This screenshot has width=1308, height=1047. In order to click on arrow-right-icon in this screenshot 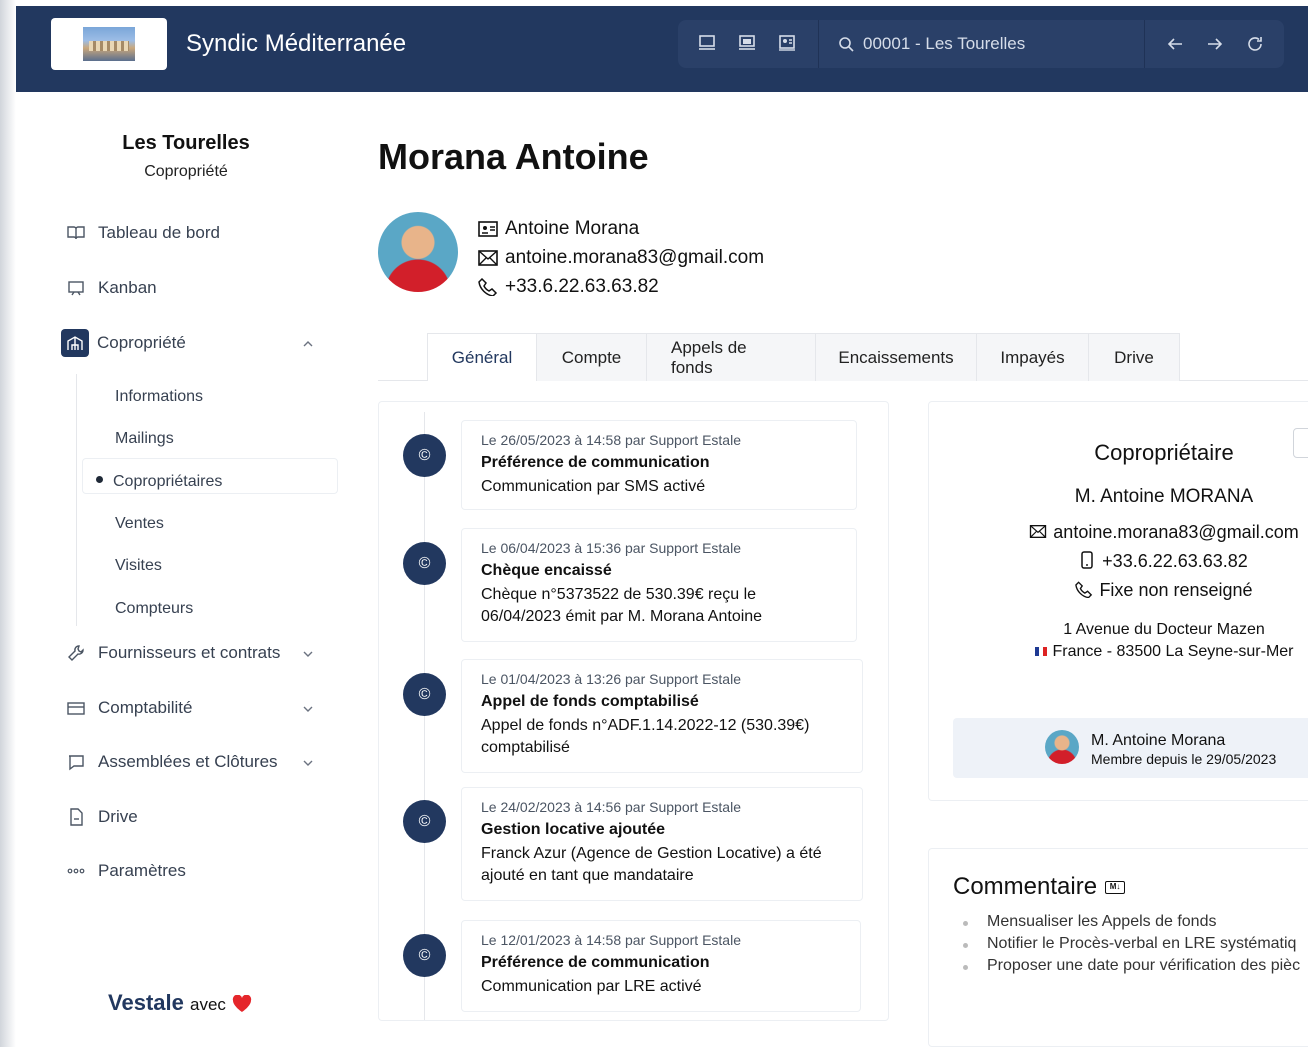, I will do `click(1215, 44)`.